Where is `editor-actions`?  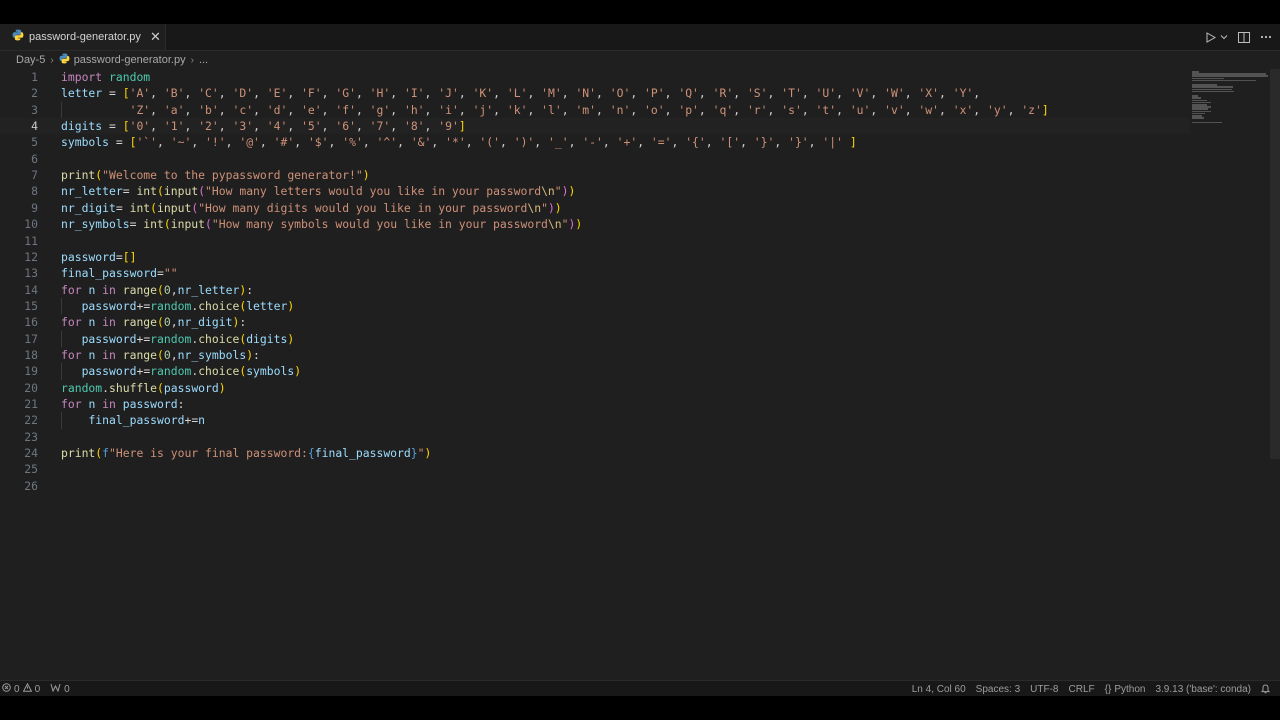 editor-actions is located at coordinates (1243, 37).